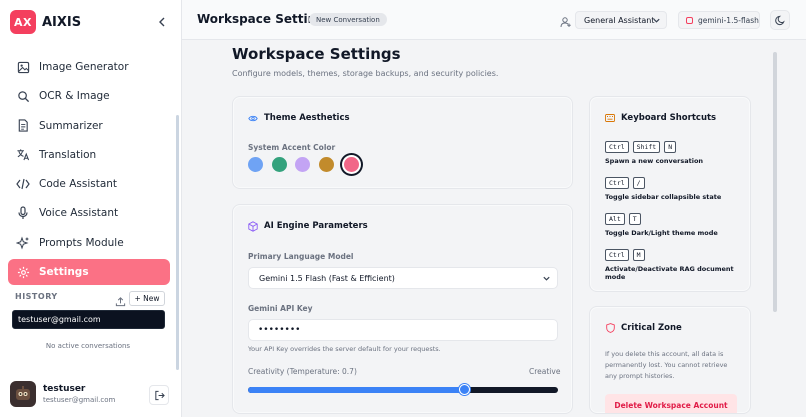  I want to click on sidebar-item-ocr: OCR & Image, so click(89, 96).